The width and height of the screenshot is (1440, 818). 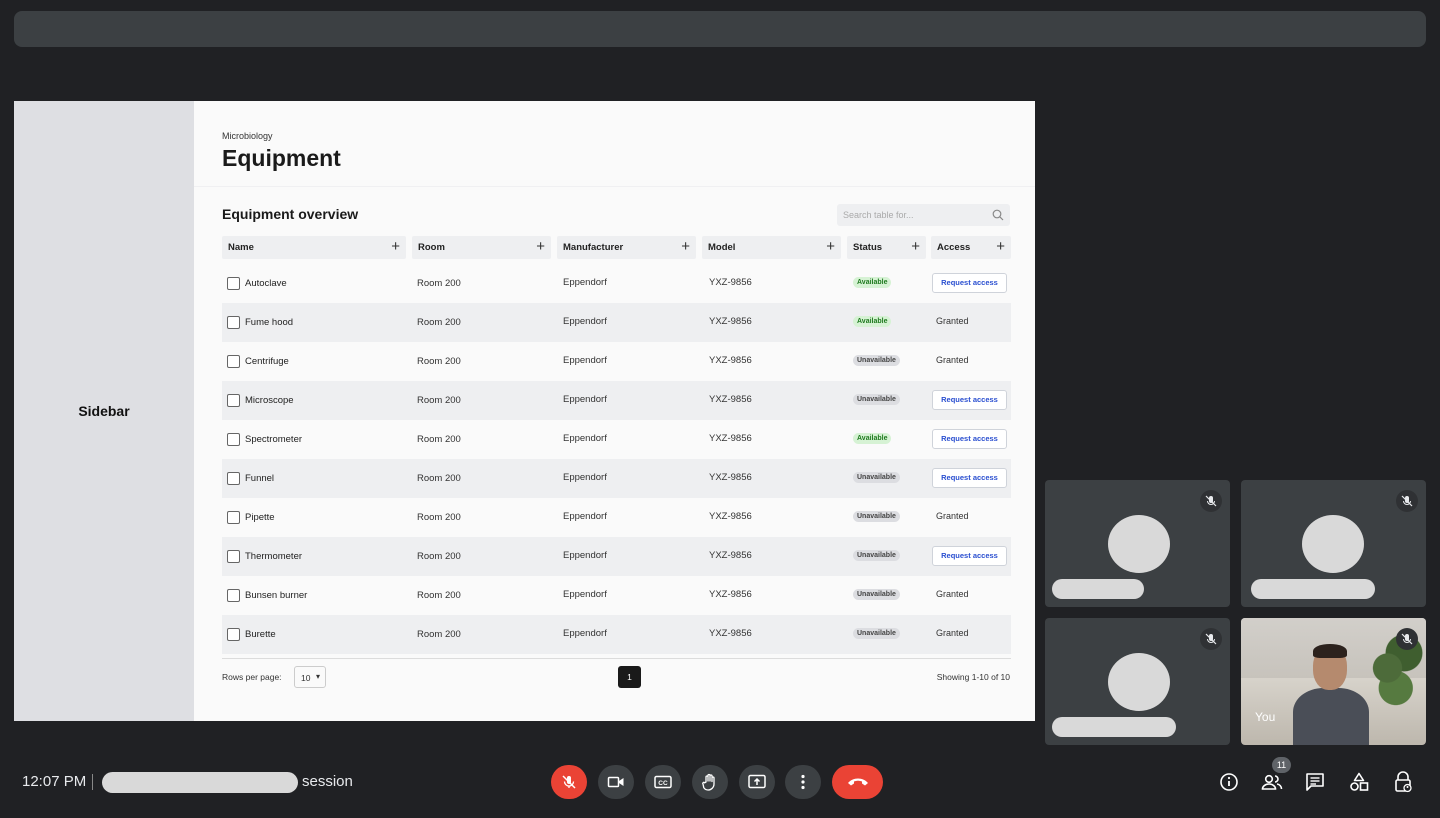 I want to click on equipment-name: Centrifuge, so click(x=267, y=361).